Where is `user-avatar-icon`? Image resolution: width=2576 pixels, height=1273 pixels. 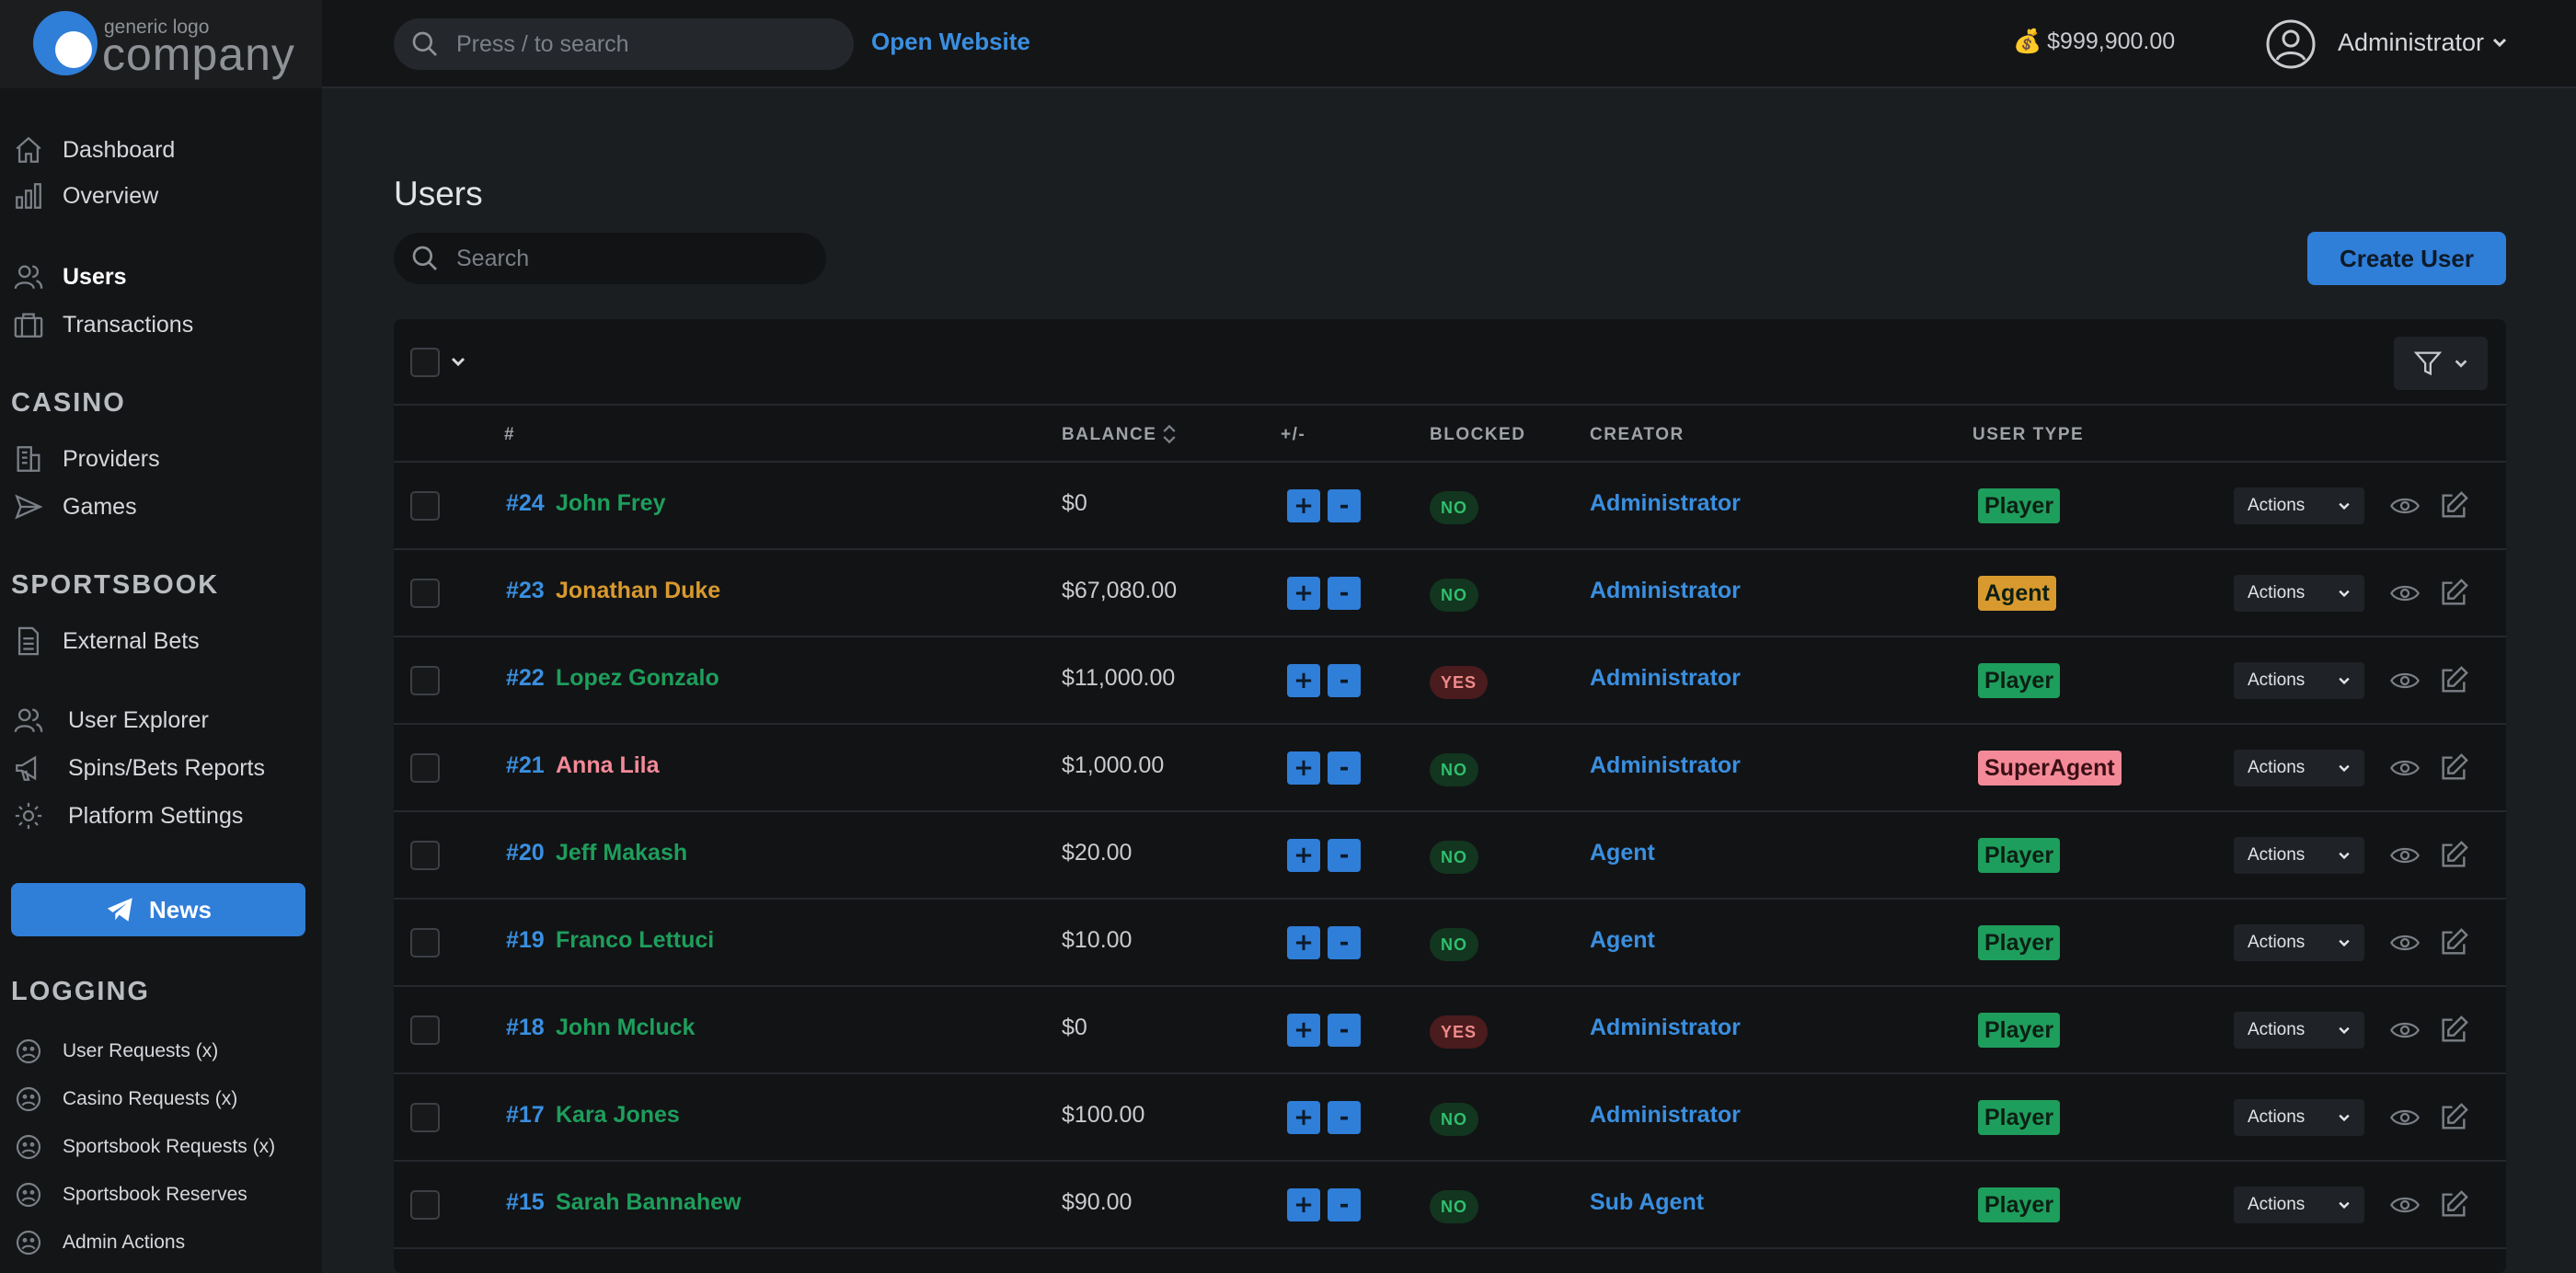
user-avatar-icon is located at coordinates (2291, 46).